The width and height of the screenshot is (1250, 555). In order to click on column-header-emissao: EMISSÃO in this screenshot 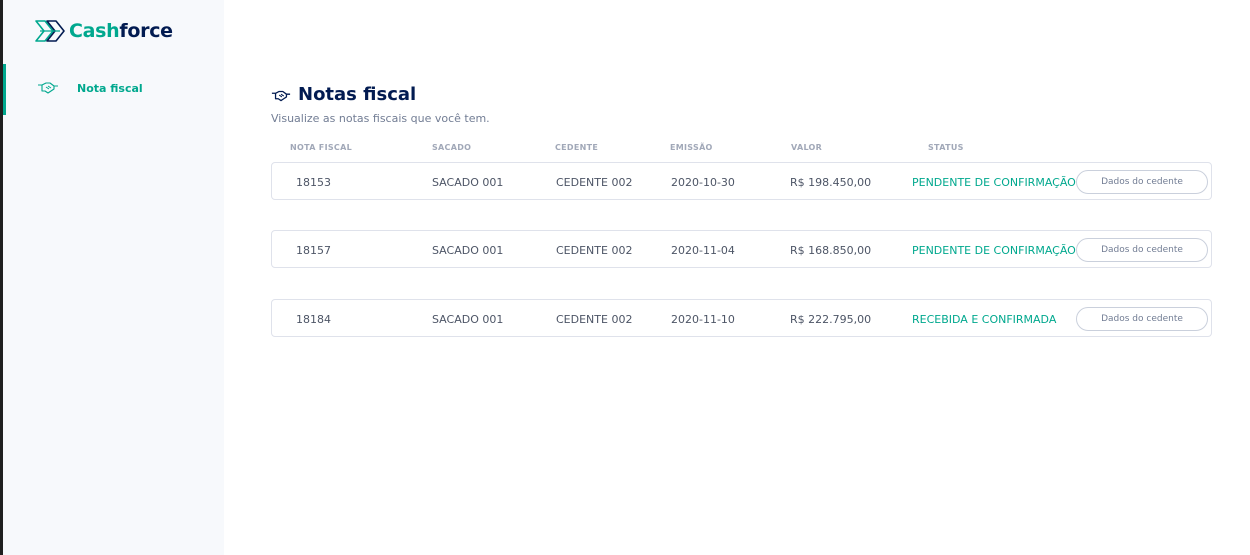, I will do `click(691, 147)`.